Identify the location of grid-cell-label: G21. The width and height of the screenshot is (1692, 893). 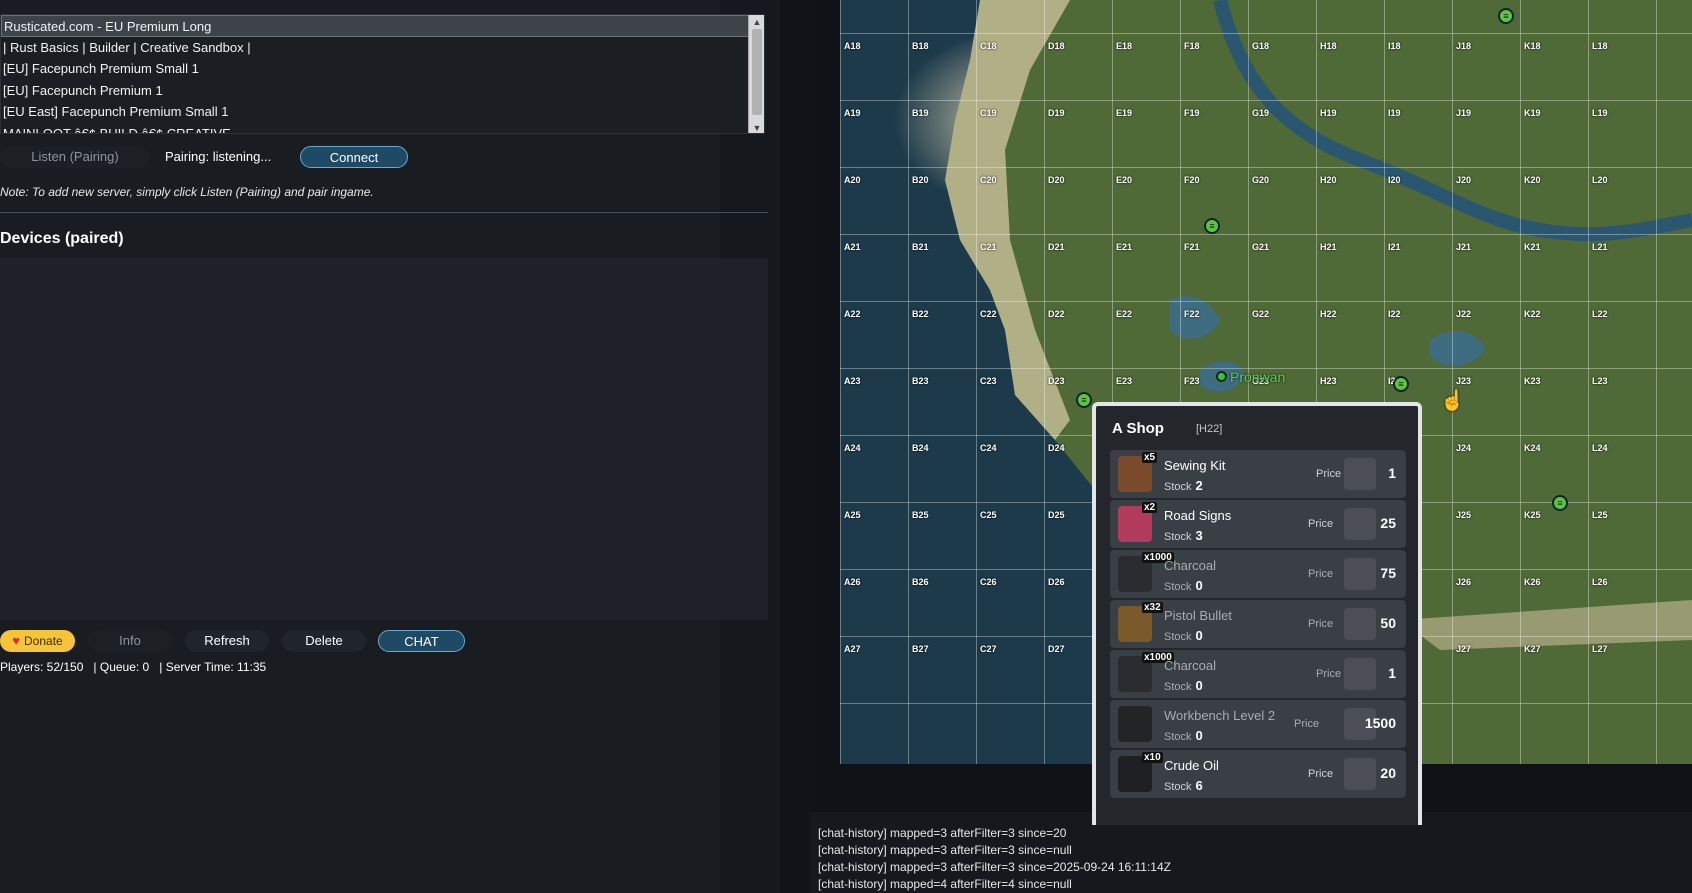
(1261, 247).